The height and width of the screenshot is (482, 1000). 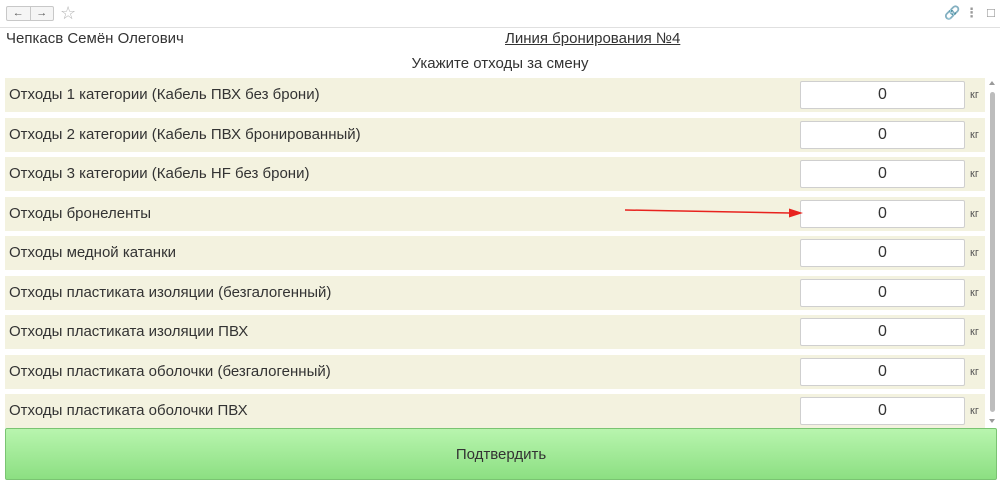 What do you see at coordinates (495, 213) in the screenshot?
I see `waste-row: Отходы броне­ленты кг` at bounding box center [495, 213].